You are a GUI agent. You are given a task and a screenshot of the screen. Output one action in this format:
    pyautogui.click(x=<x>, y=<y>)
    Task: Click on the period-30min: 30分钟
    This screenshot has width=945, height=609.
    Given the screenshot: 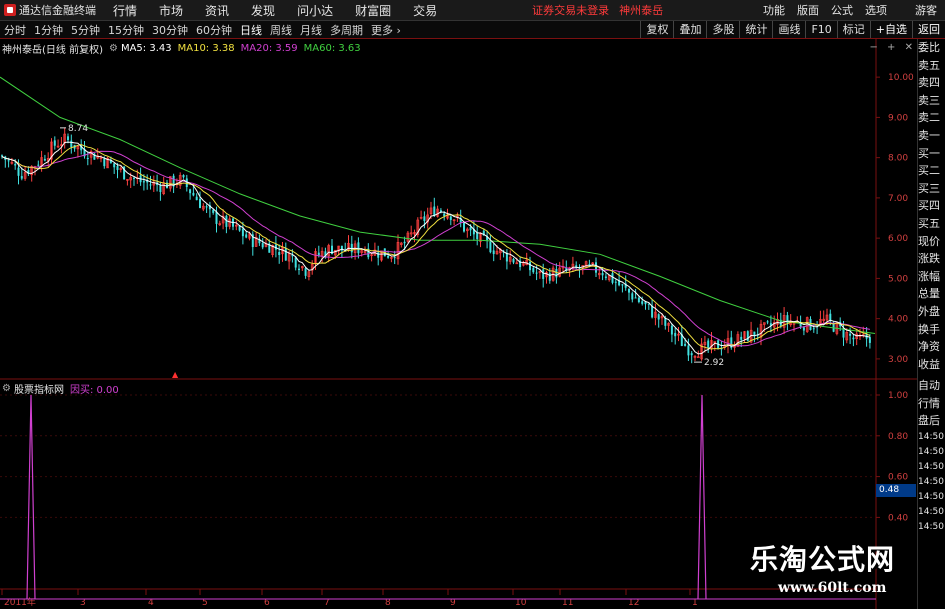 What is the action you would take?
    pyautogui.click(x=170, y=30)
    